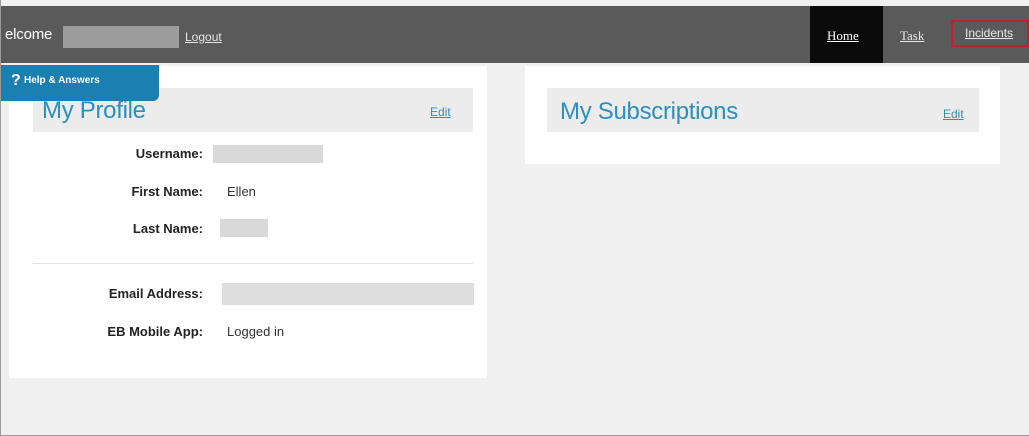  I want to click on profile-edit-link: Edit, so click(440, 112).